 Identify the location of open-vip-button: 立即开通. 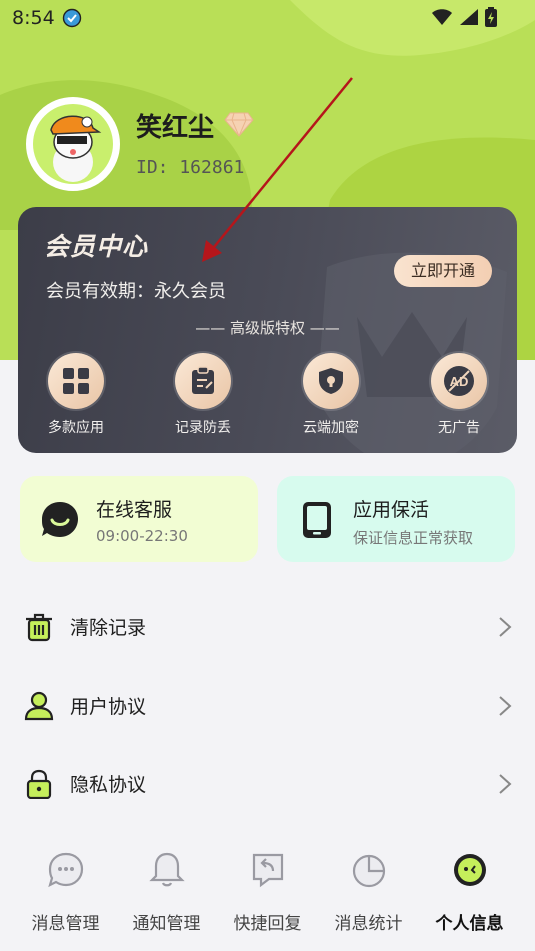
(443, 271).